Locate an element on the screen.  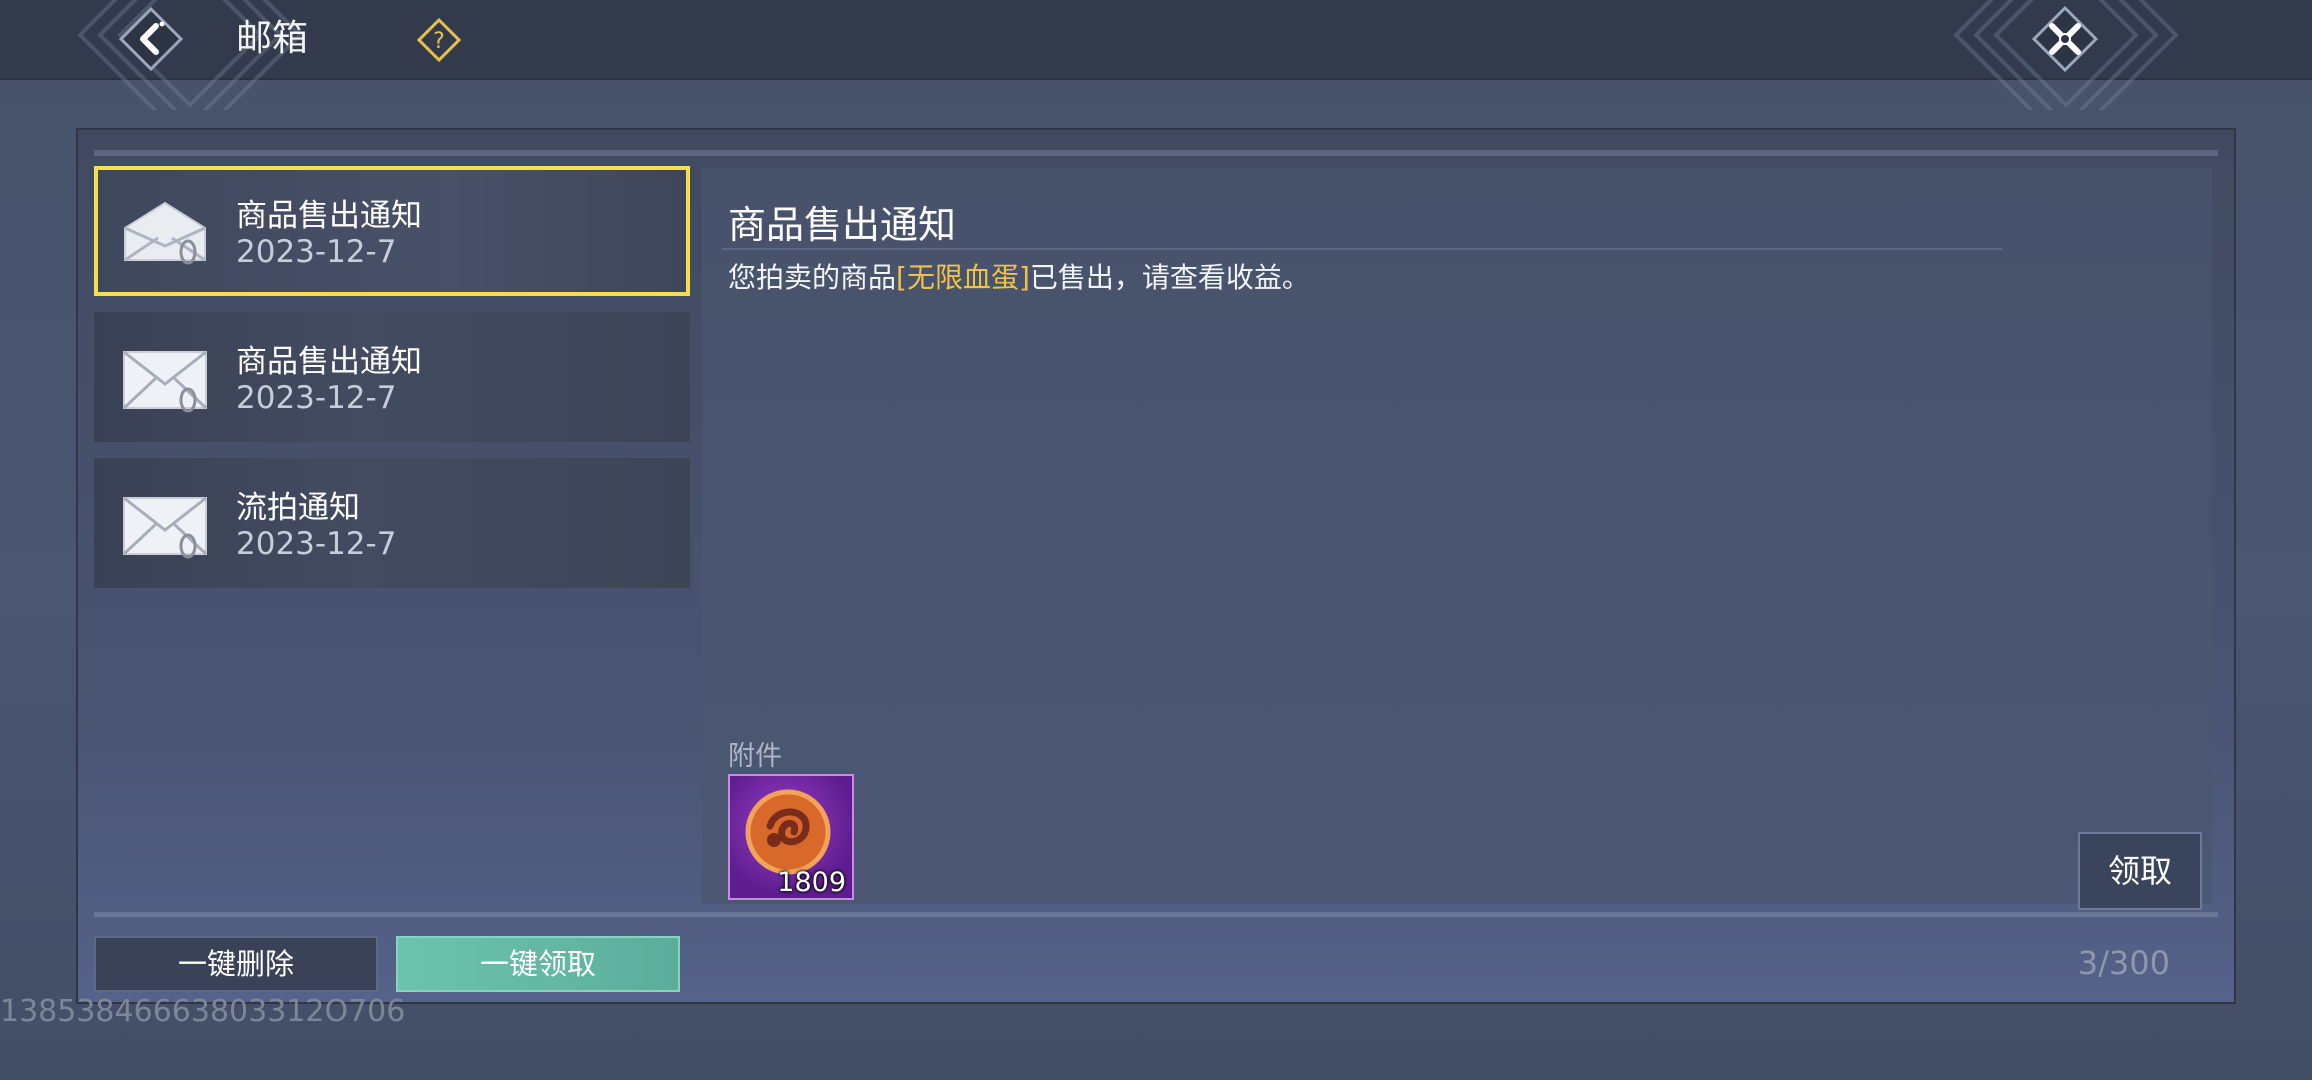
mail-subject: 流拍通知 is located at coordinates (298, 508).